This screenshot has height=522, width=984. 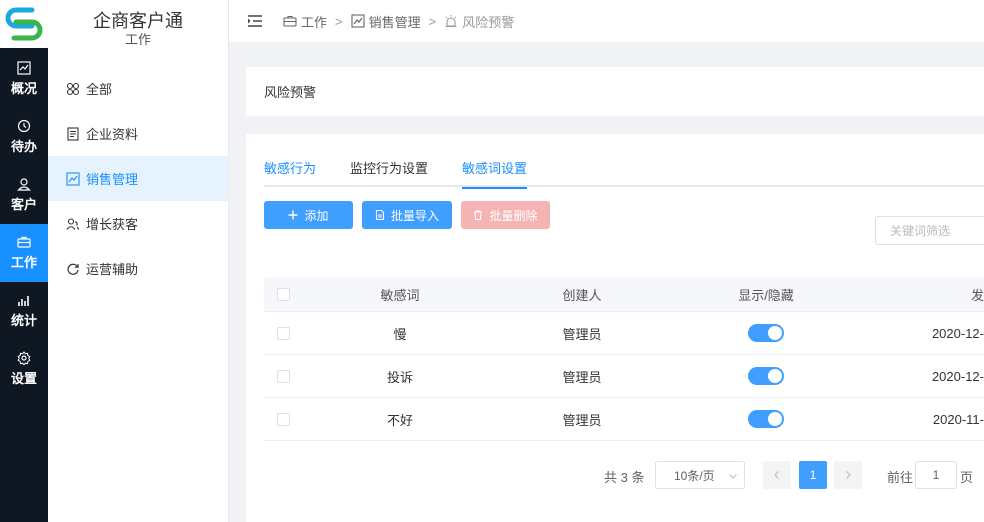 What do you see at coordinates (23, 320) in the screenshot?
I see `rail-item-label: 统计` at bounding box center [23, 320].